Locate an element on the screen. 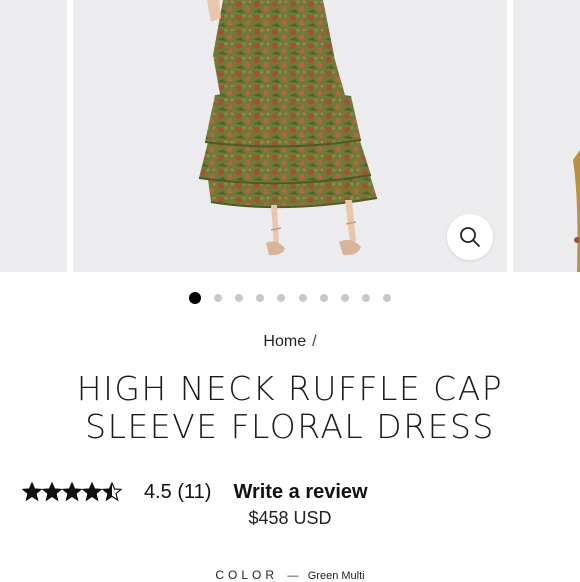  carousel-pagination is located at coordinates (290, 298).